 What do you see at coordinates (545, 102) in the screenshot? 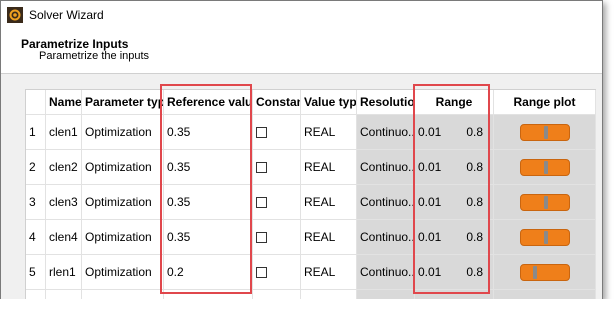
I see `col-header-range-plot: Range plot` at bounding box center [545, 102].